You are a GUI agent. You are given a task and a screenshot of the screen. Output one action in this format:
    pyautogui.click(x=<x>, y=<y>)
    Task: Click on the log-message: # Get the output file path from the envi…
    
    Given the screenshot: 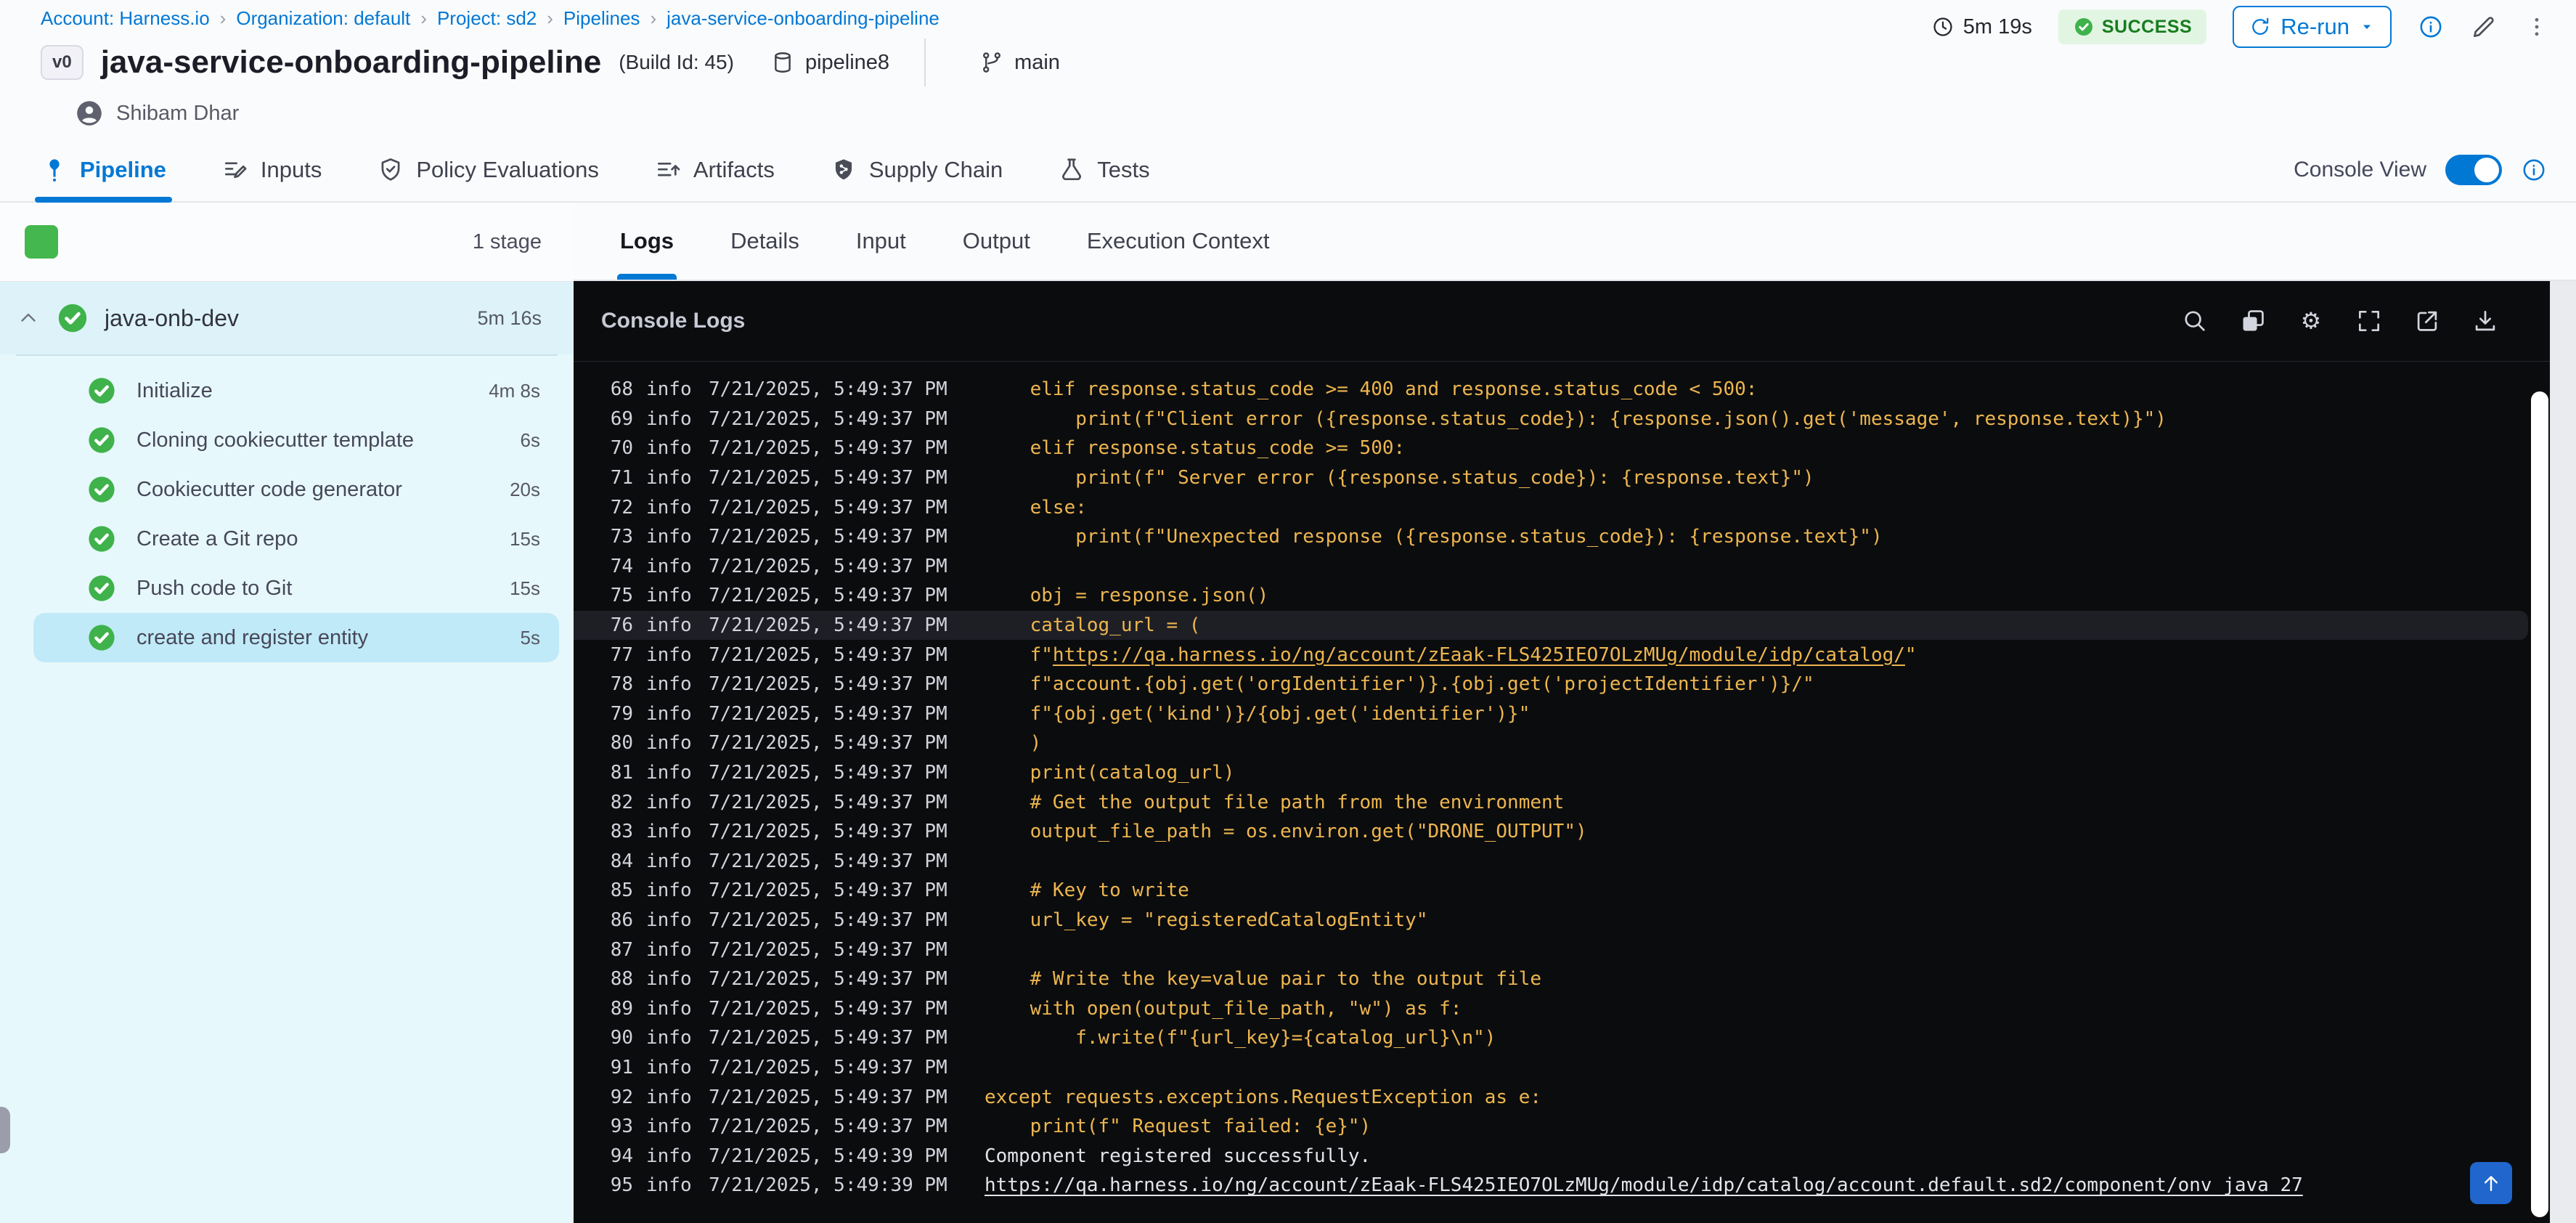 What is the action you would take?
    pyautogui.click(x=1275, y=802)
    